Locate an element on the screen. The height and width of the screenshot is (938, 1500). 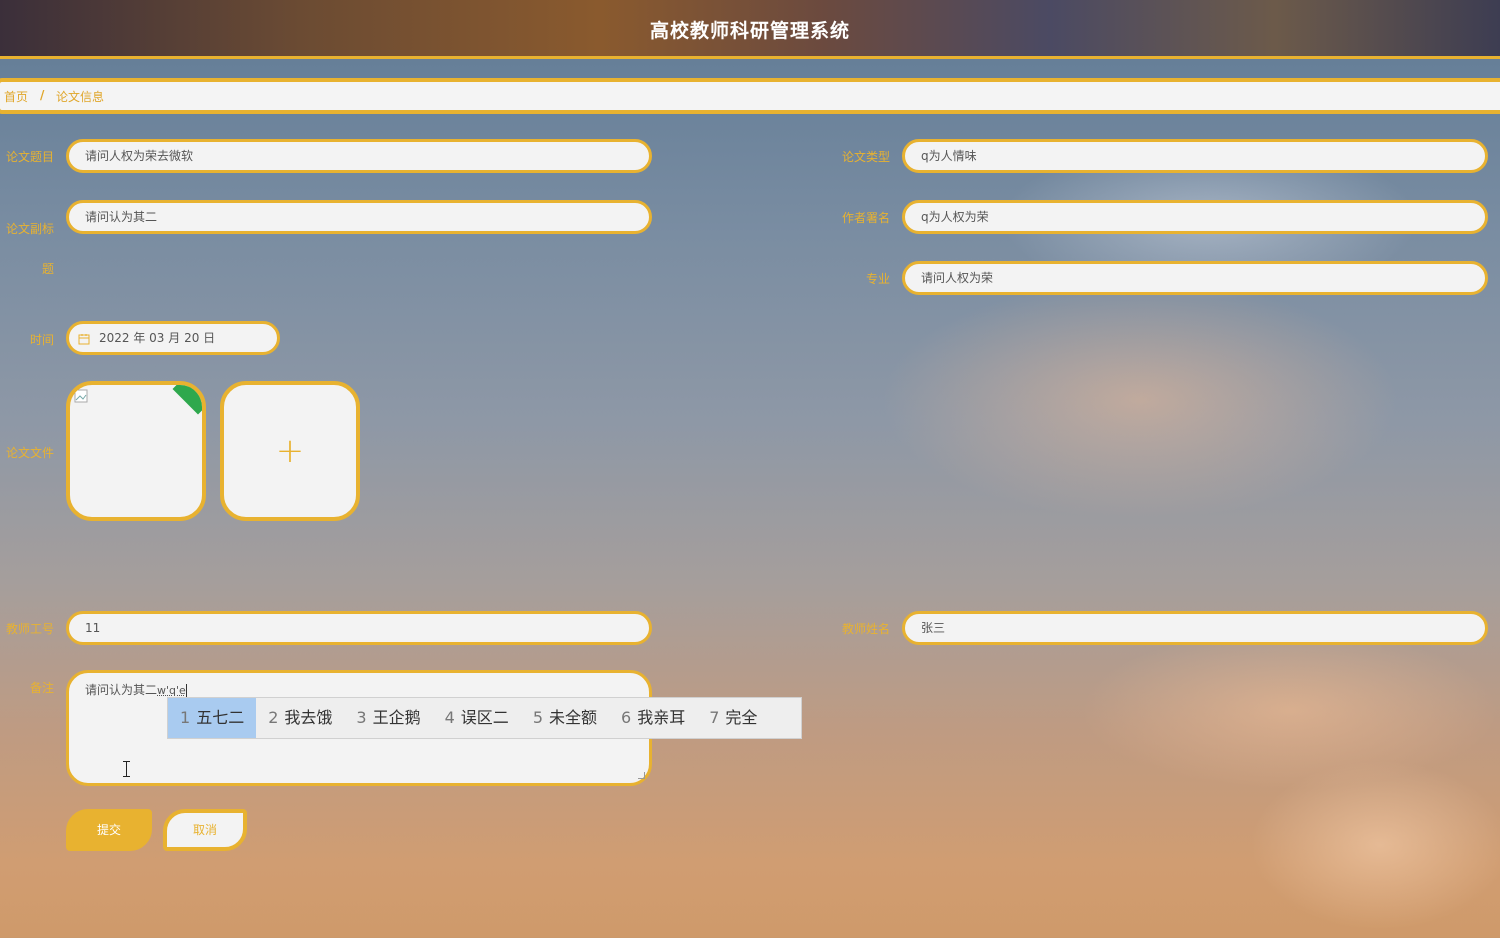
date-picker: 2022 年 03 月 20 日 is located at coordinates (173, 338).